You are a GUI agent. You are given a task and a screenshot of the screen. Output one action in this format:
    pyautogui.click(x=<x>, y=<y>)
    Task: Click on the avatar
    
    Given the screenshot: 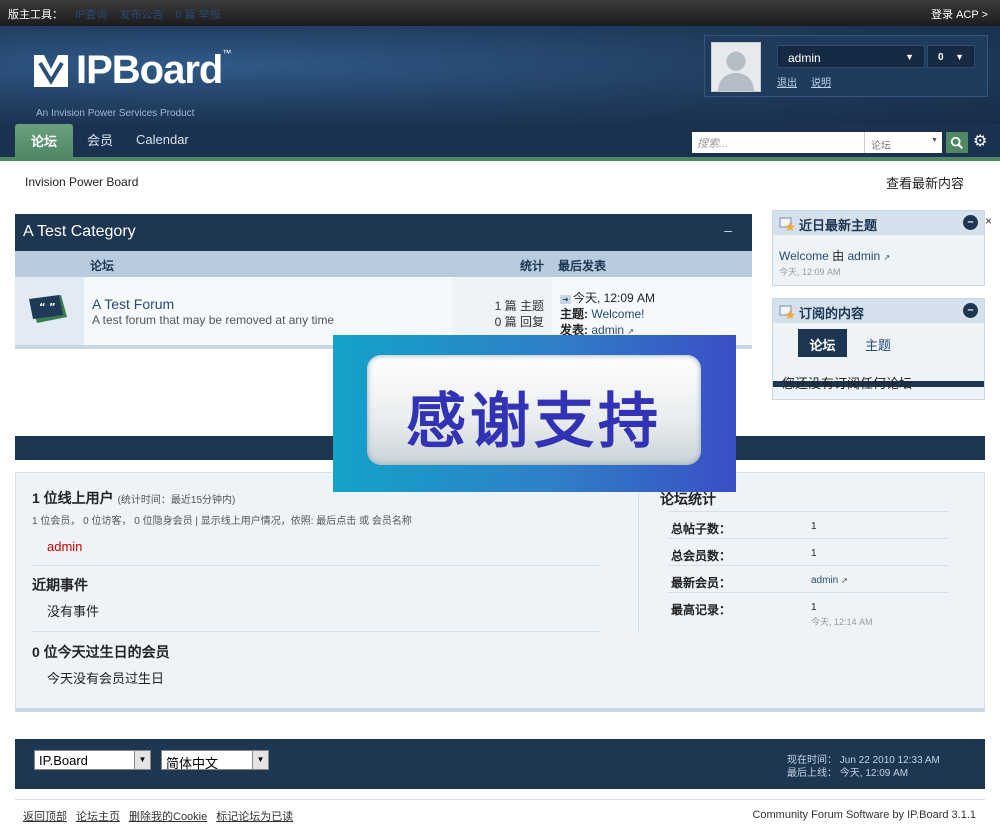 What is the action you would take?
    pyautogui.click(x=736, y=67)
    